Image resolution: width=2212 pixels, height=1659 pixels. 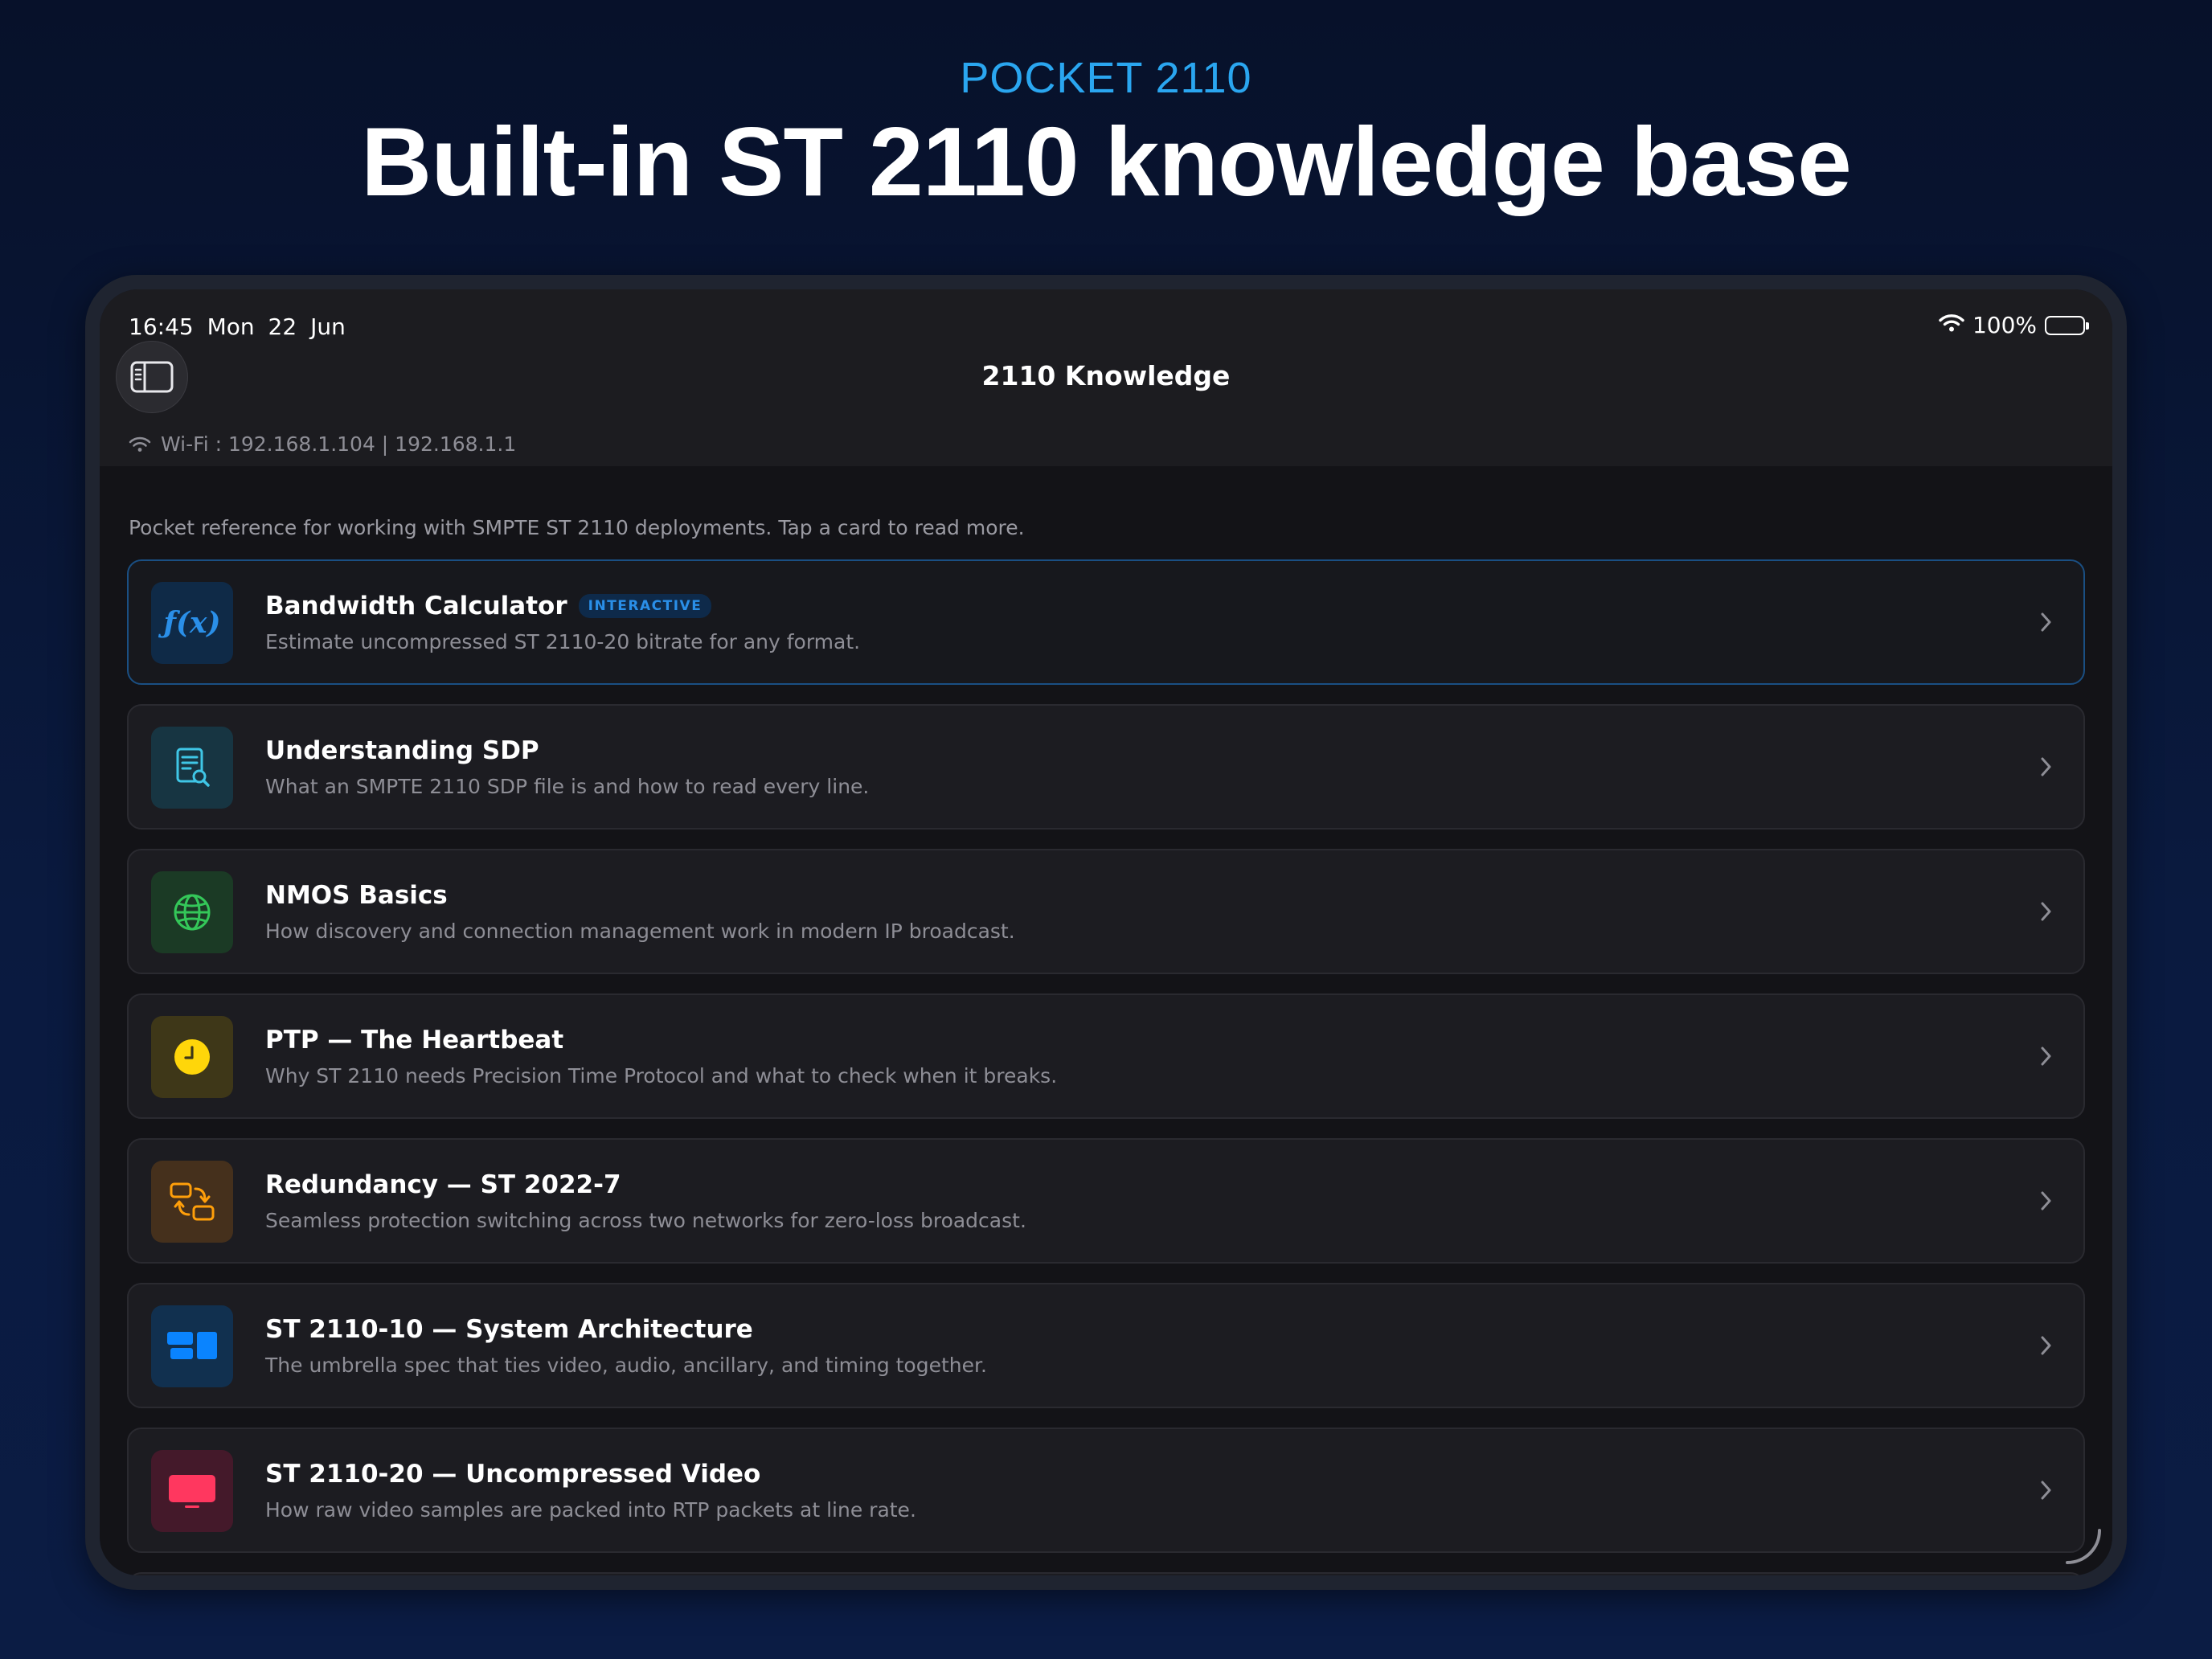 I want to click on battery-icon, so click(x=2067, y=325).